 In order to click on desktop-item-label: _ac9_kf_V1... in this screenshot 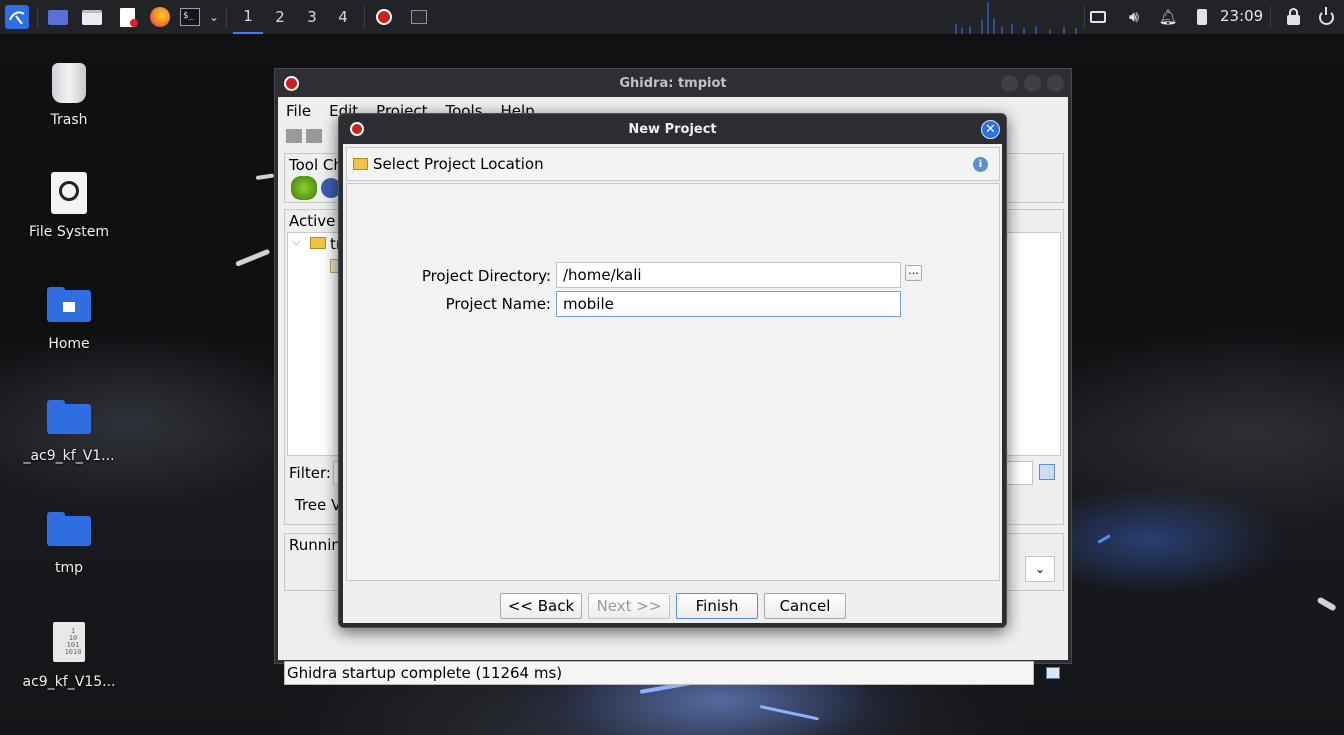, I will do `click(69, 456)`.